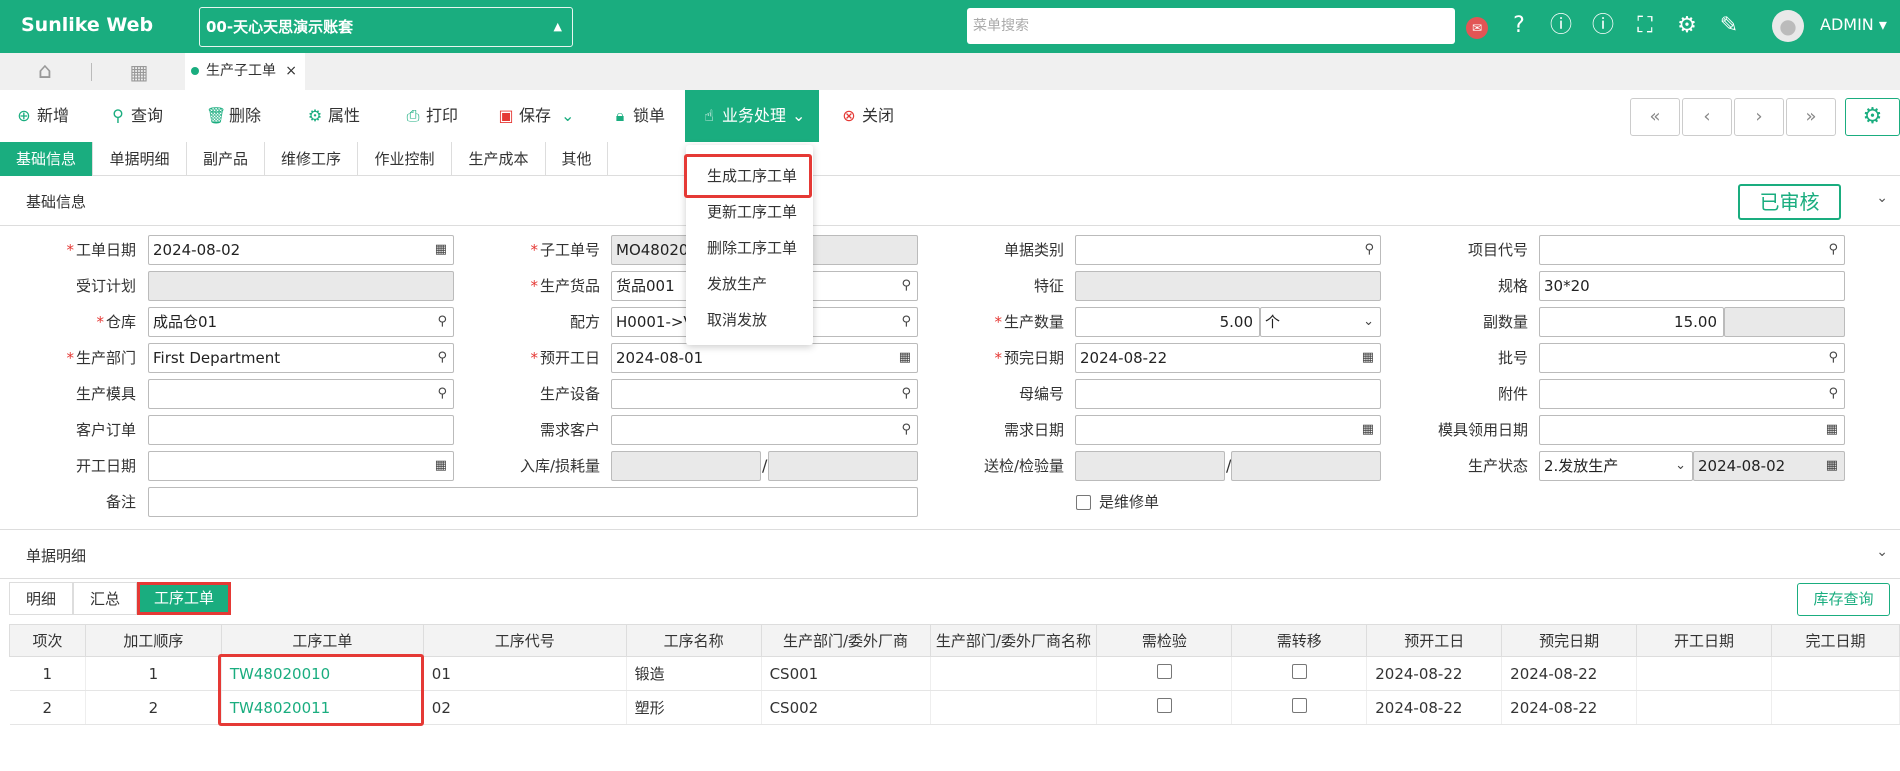 This screenshot has width=1900, height=771. What do you see at coordinates (1872, 117) in the screenshot?
I see `toolbar-settings-button: ⚙` at bounding box center [1872, 117].